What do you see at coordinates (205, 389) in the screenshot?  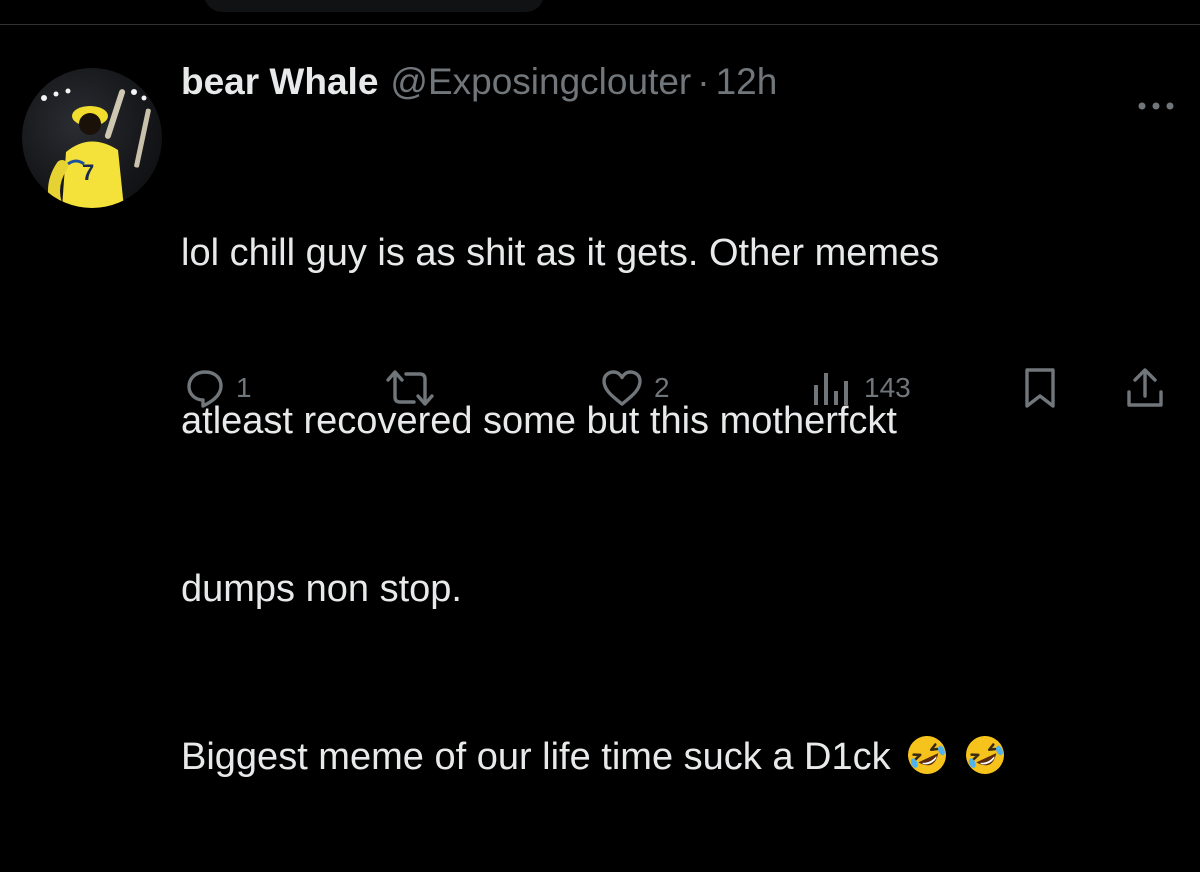 I see `reply-icon` at bounding box center [205, 389].